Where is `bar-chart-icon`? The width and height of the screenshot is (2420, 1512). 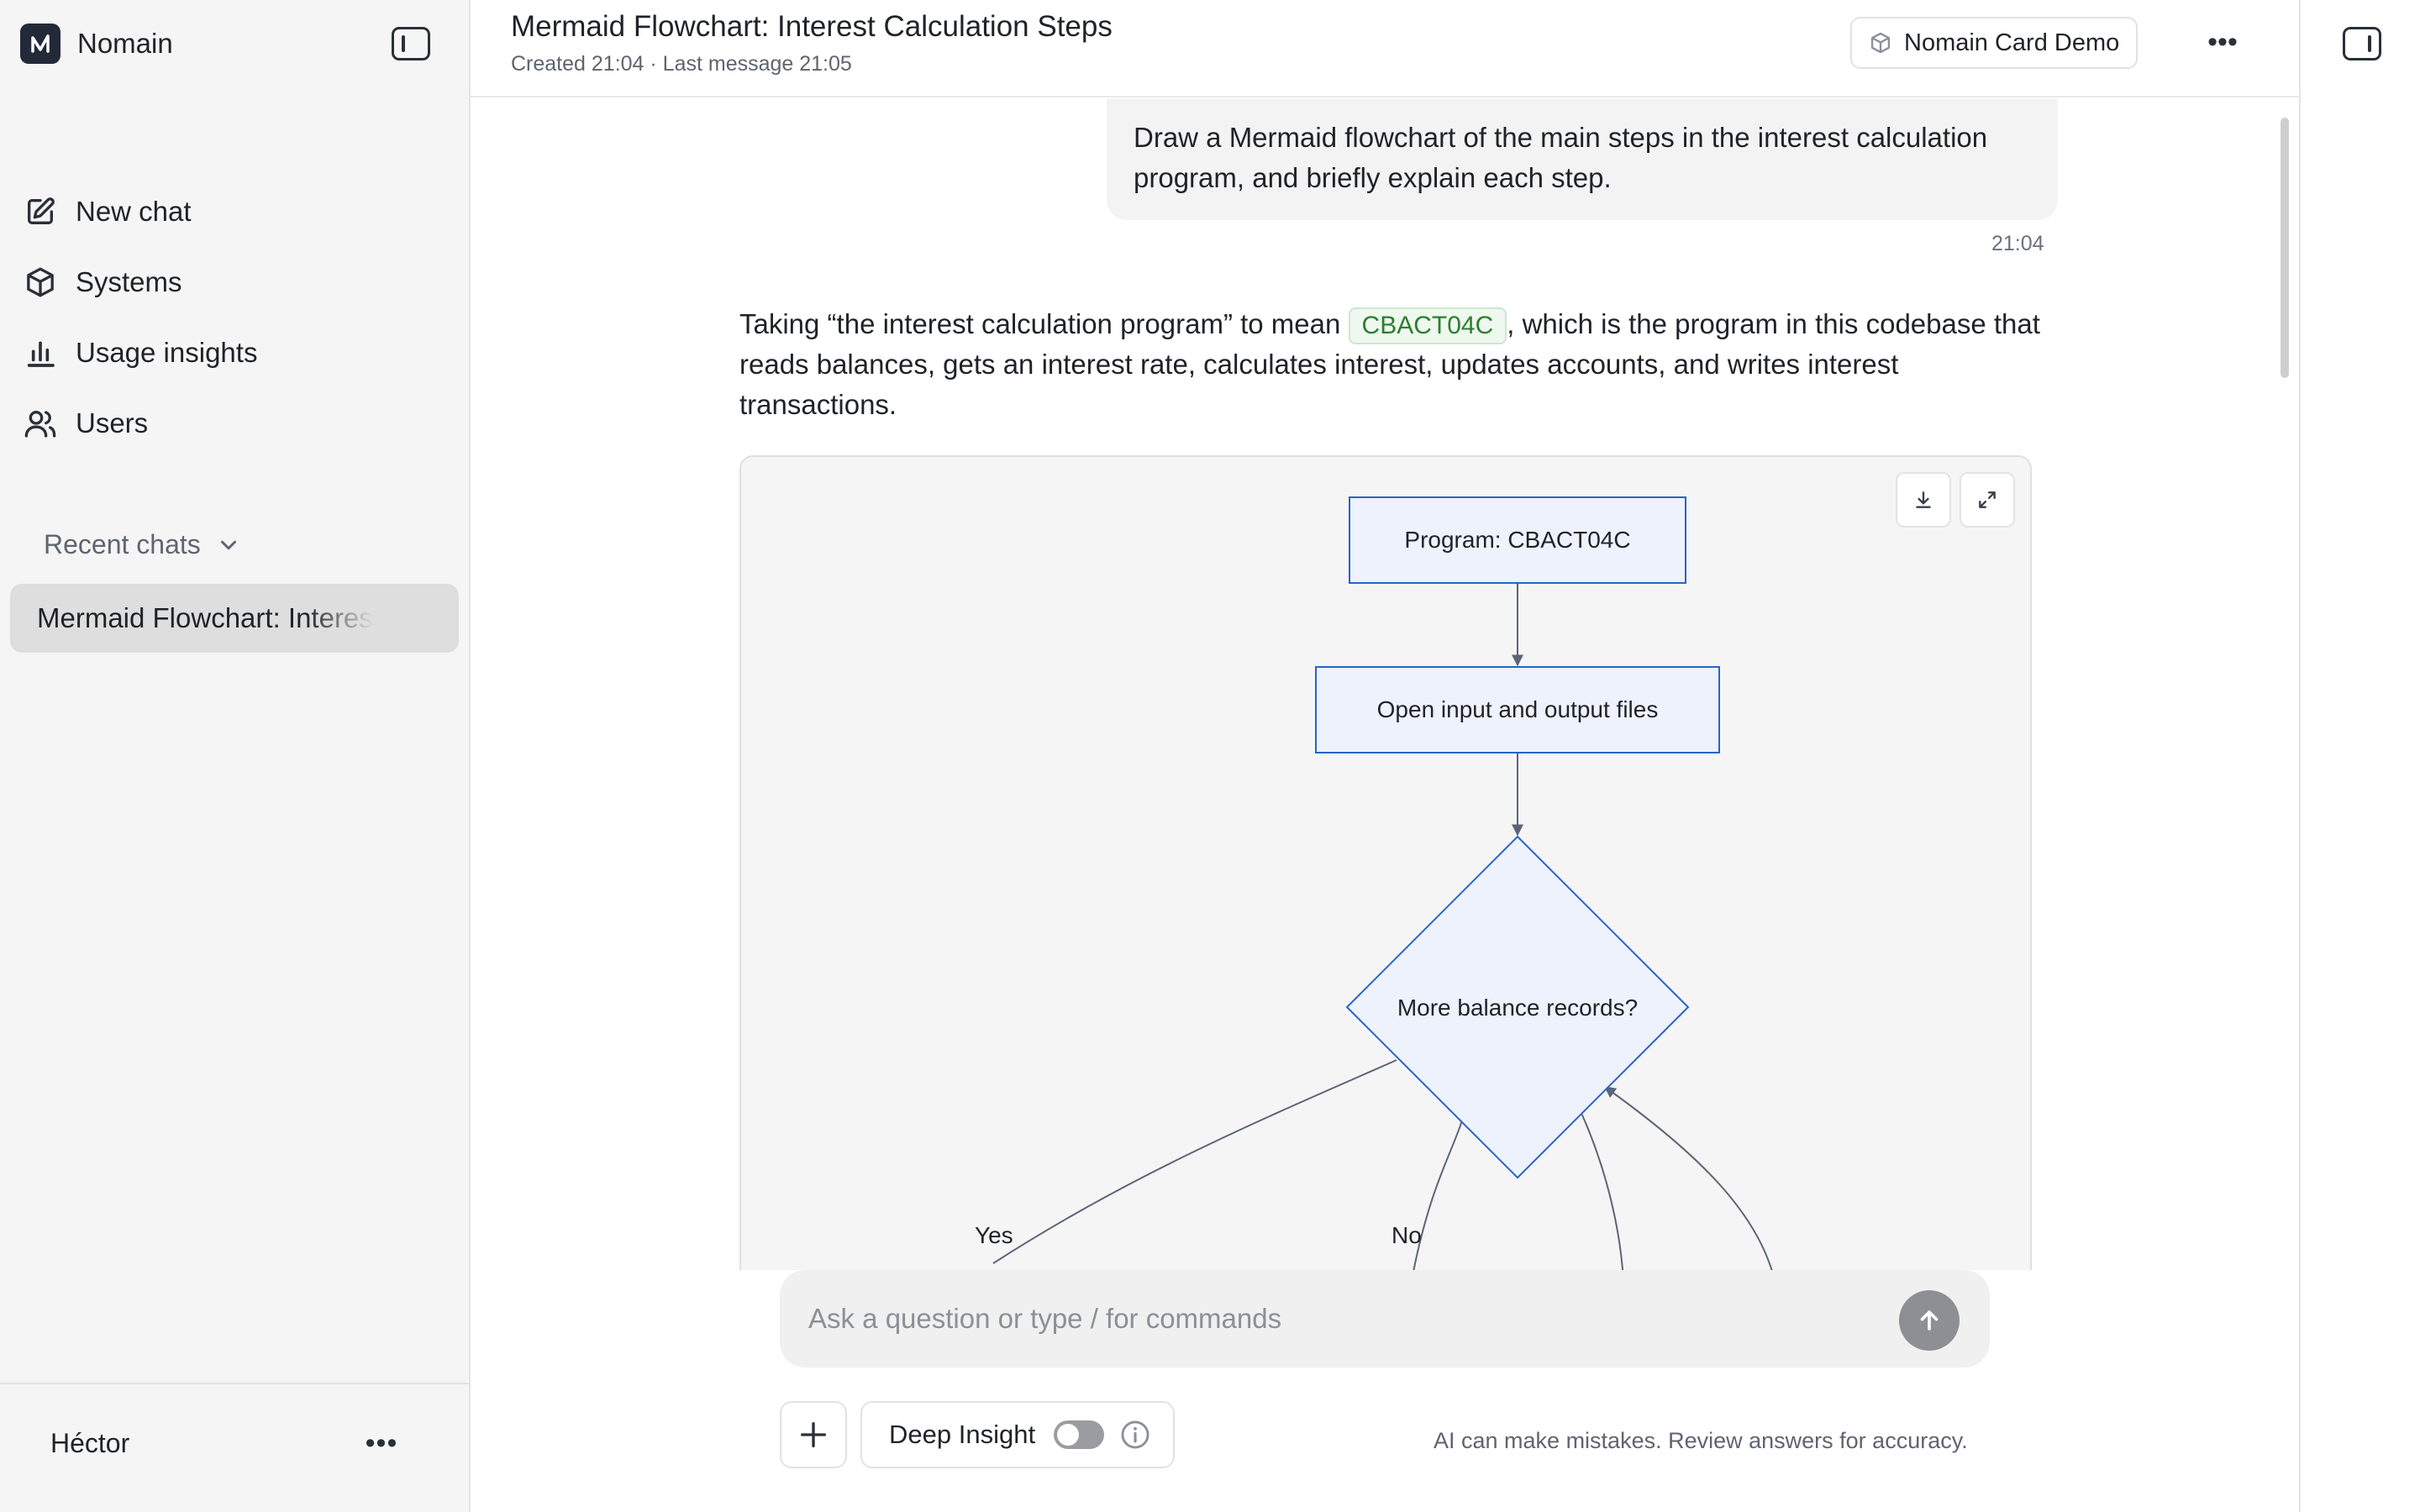 bar-chart-icon is located at coordinates (41, 354).